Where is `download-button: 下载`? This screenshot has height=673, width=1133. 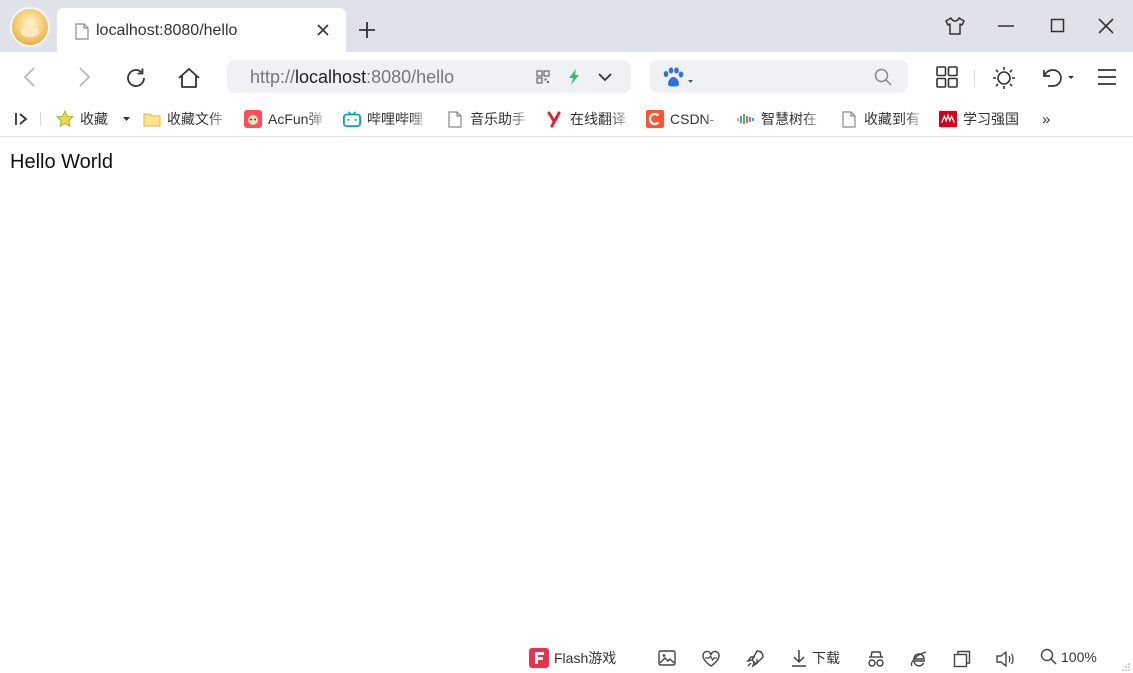 download-button: 下载 is located at coordinates (815, 658).